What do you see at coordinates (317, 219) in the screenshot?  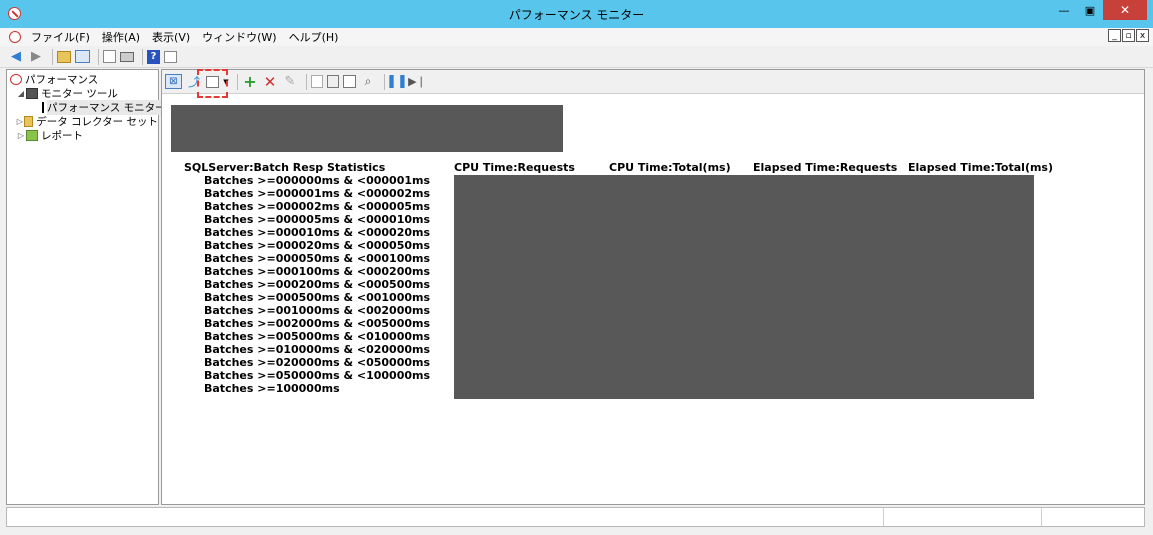 I see `instance-row: Batches >=000005ms & <000010ms` at bounding box center [317, 219].